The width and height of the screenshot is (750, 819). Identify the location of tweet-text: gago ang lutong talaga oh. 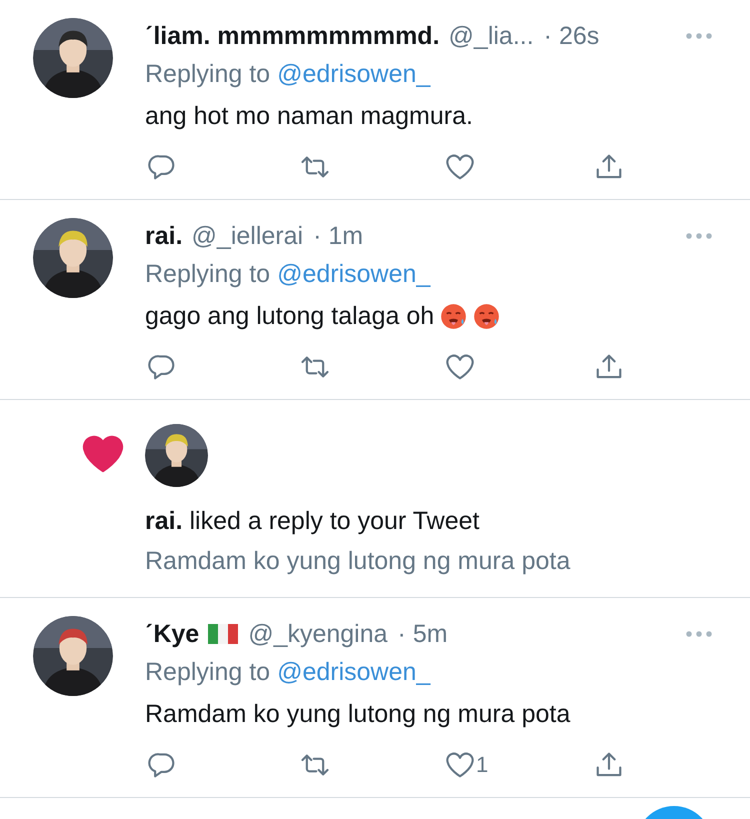
(289, 316).